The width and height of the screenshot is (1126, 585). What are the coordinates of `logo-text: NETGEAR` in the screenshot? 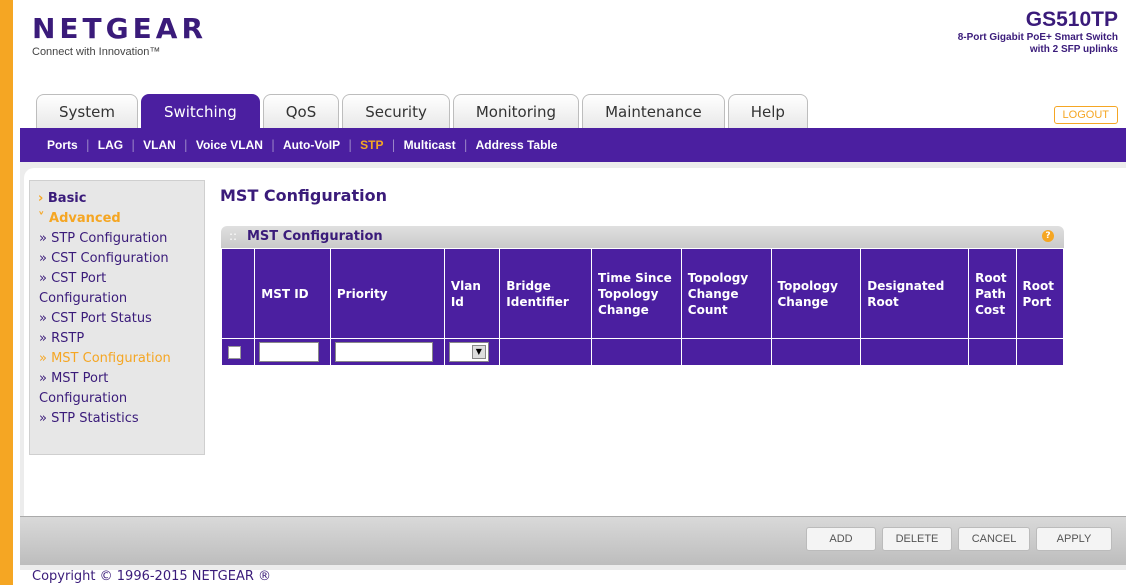 It's located at (119, 28).